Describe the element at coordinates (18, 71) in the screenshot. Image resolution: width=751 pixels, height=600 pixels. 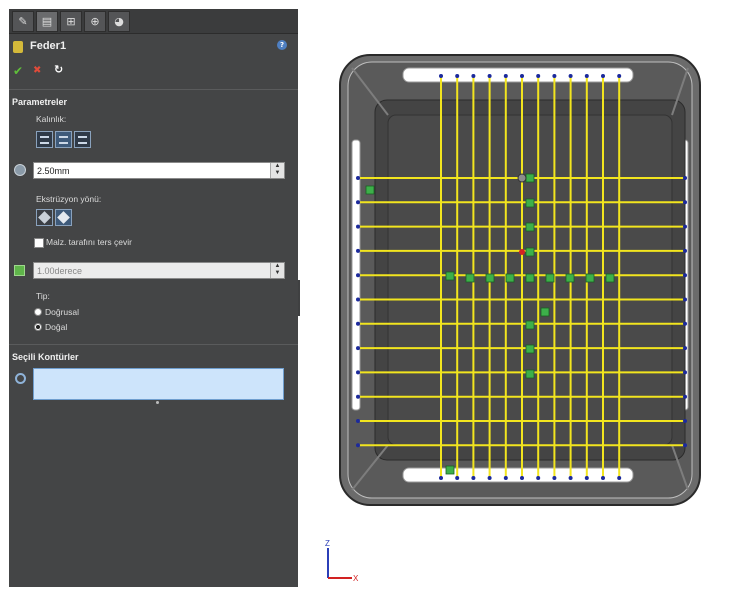
I see `ok-check-icon: ✔` at that location.